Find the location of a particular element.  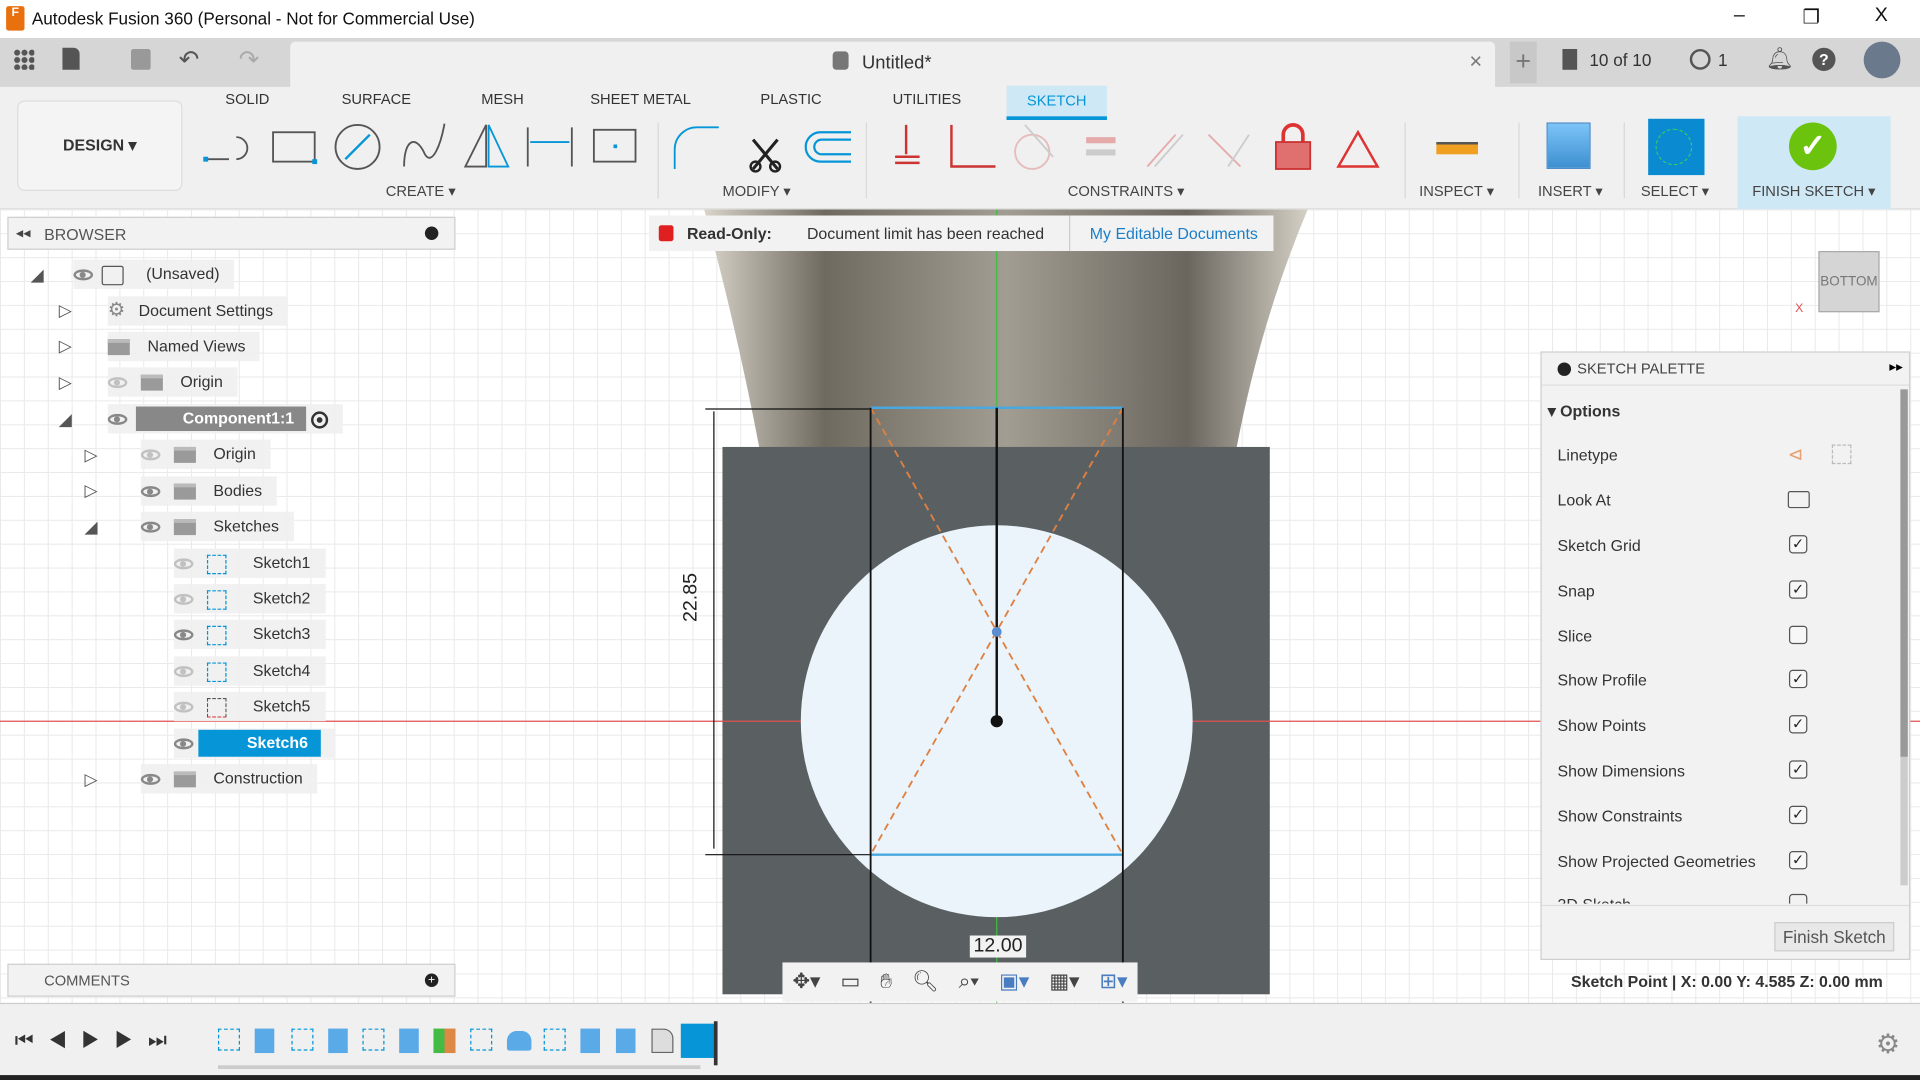

show-constraints-checkbox: ✓ is located at coordinates (1798, 815).